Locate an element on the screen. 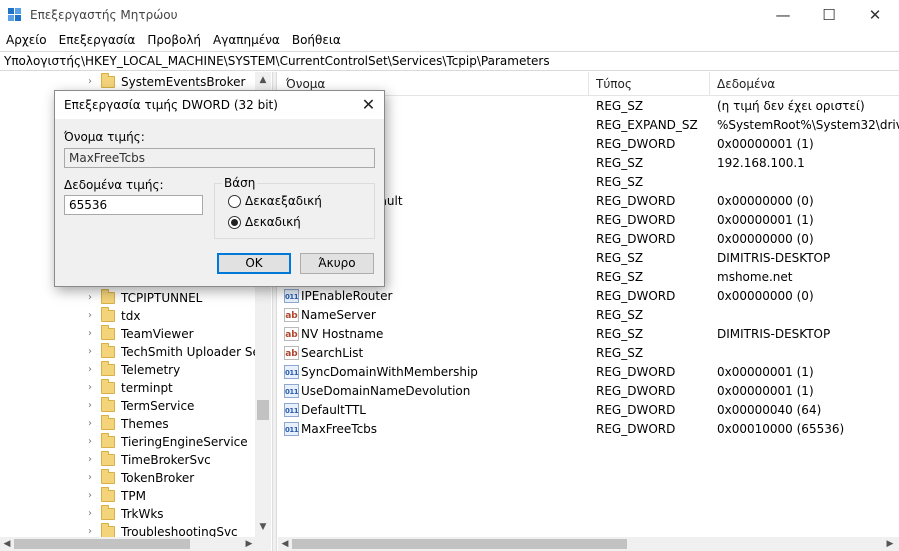 The width and height of the screenshot is (899, 551). tree-item-label: TechSmith Uploader Servi is located at coordinates (196, 352).